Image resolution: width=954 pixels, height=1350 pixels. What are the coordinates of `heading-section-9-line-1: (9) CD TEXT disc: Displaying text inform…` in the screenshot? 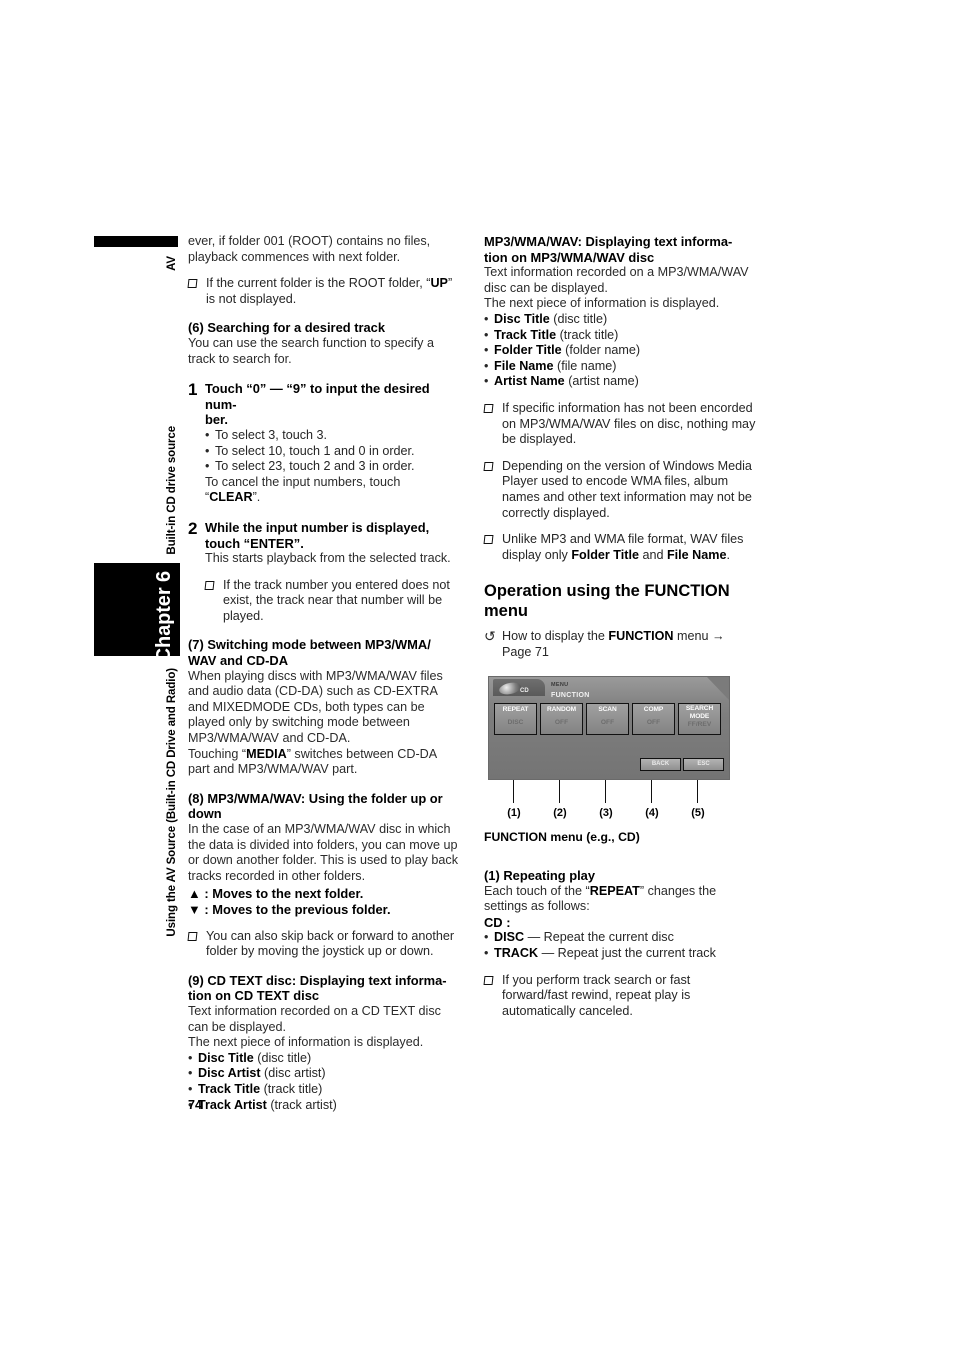 It's located at (317, 980).